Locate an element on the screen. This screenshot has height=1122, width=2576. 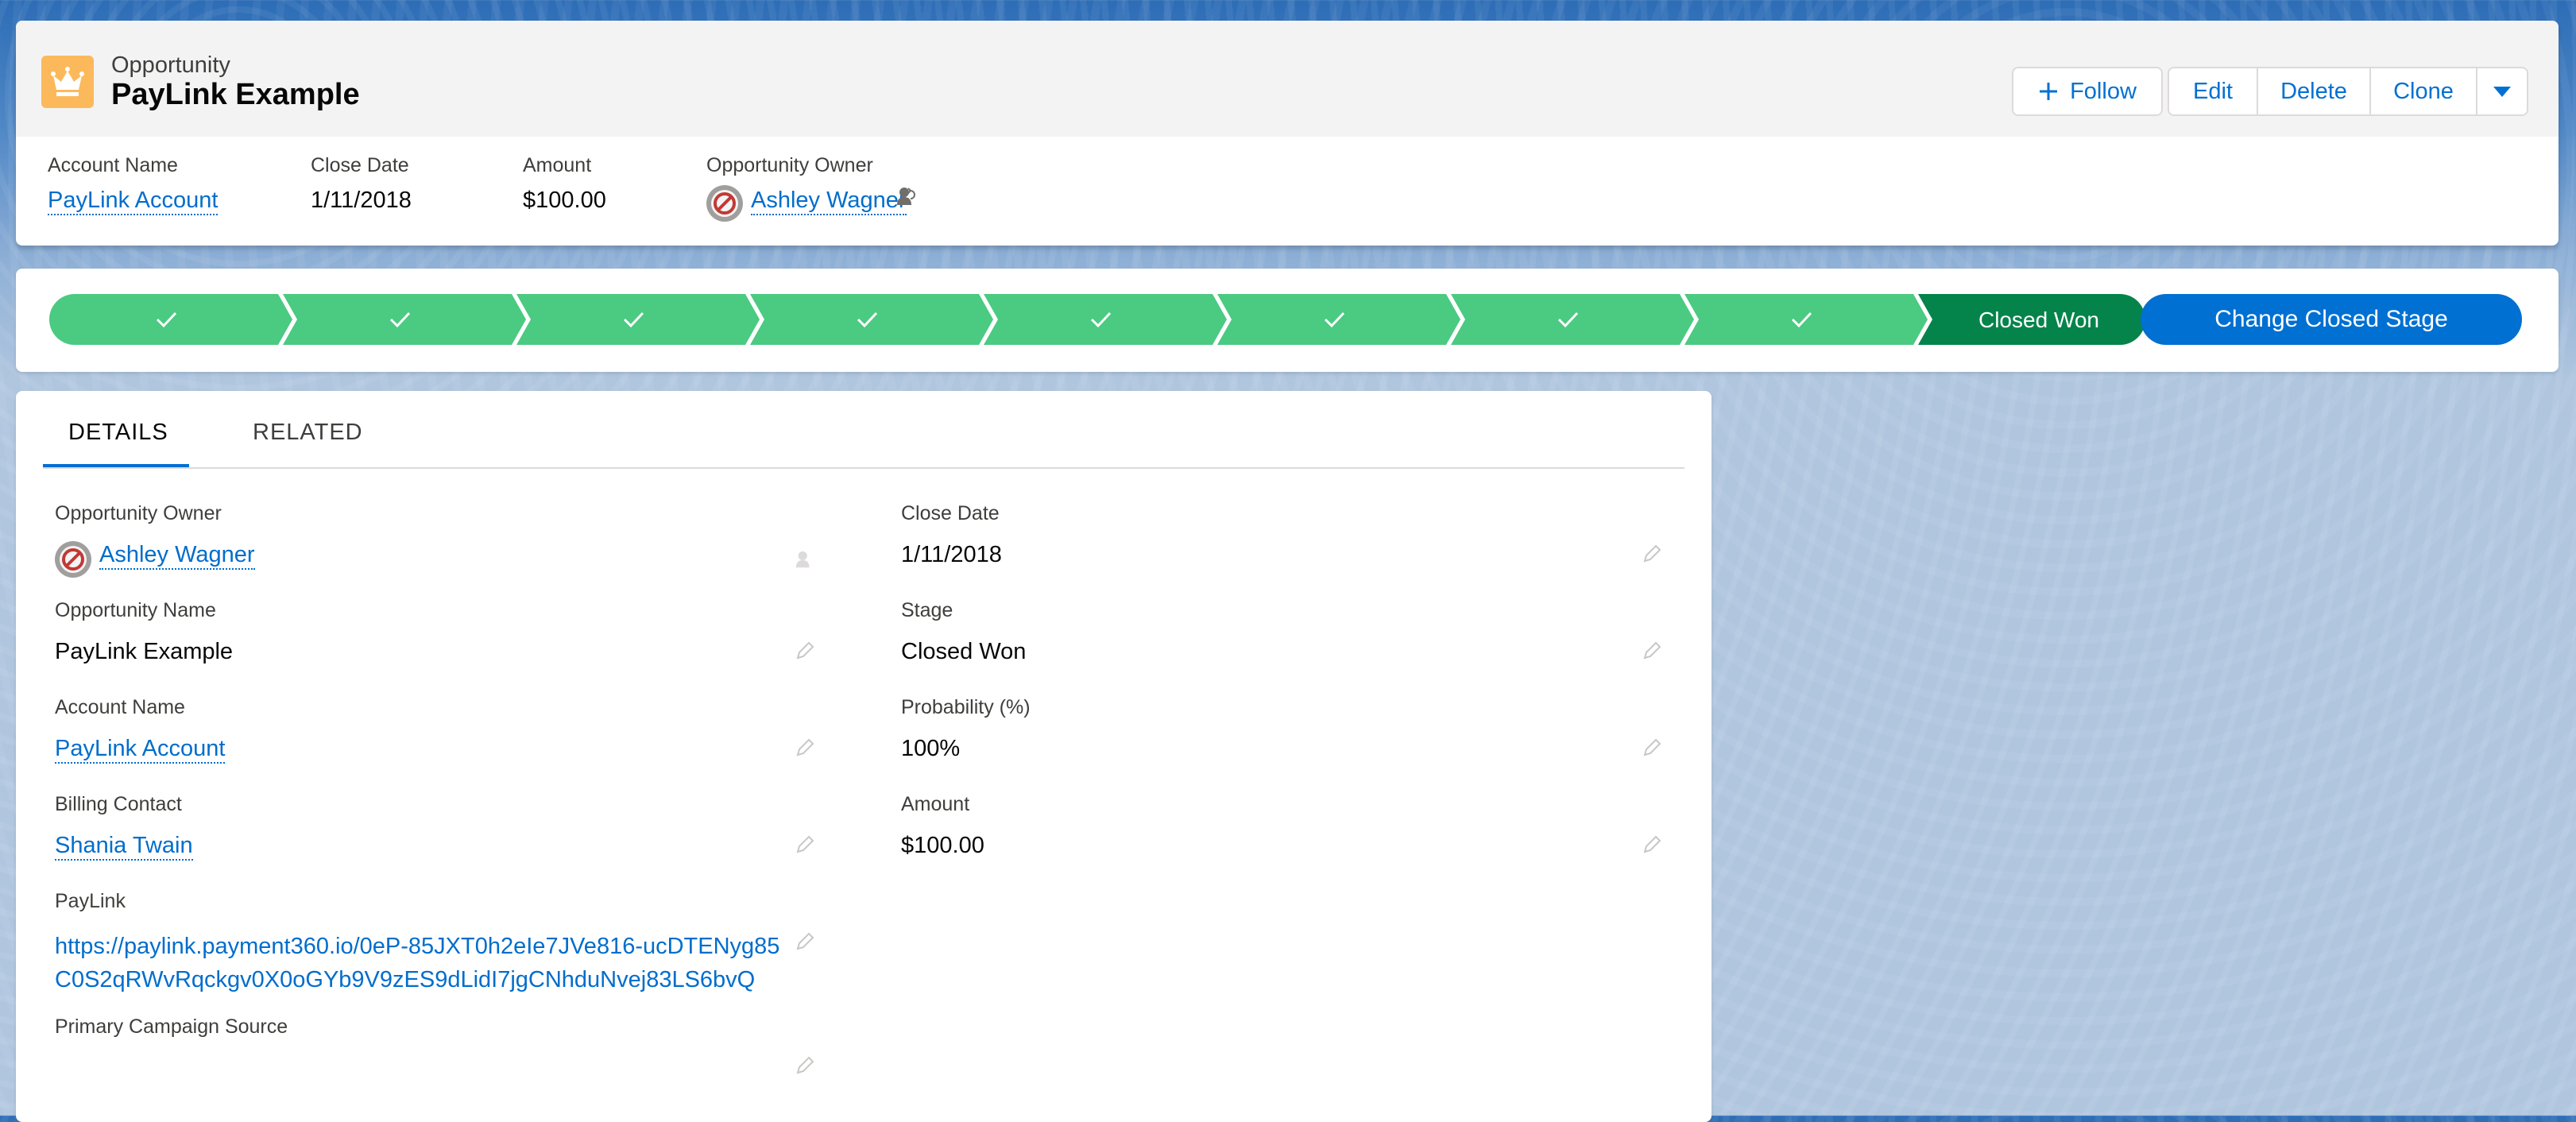
field-value-name: PayLink Example is located at coordinates (144, 652).